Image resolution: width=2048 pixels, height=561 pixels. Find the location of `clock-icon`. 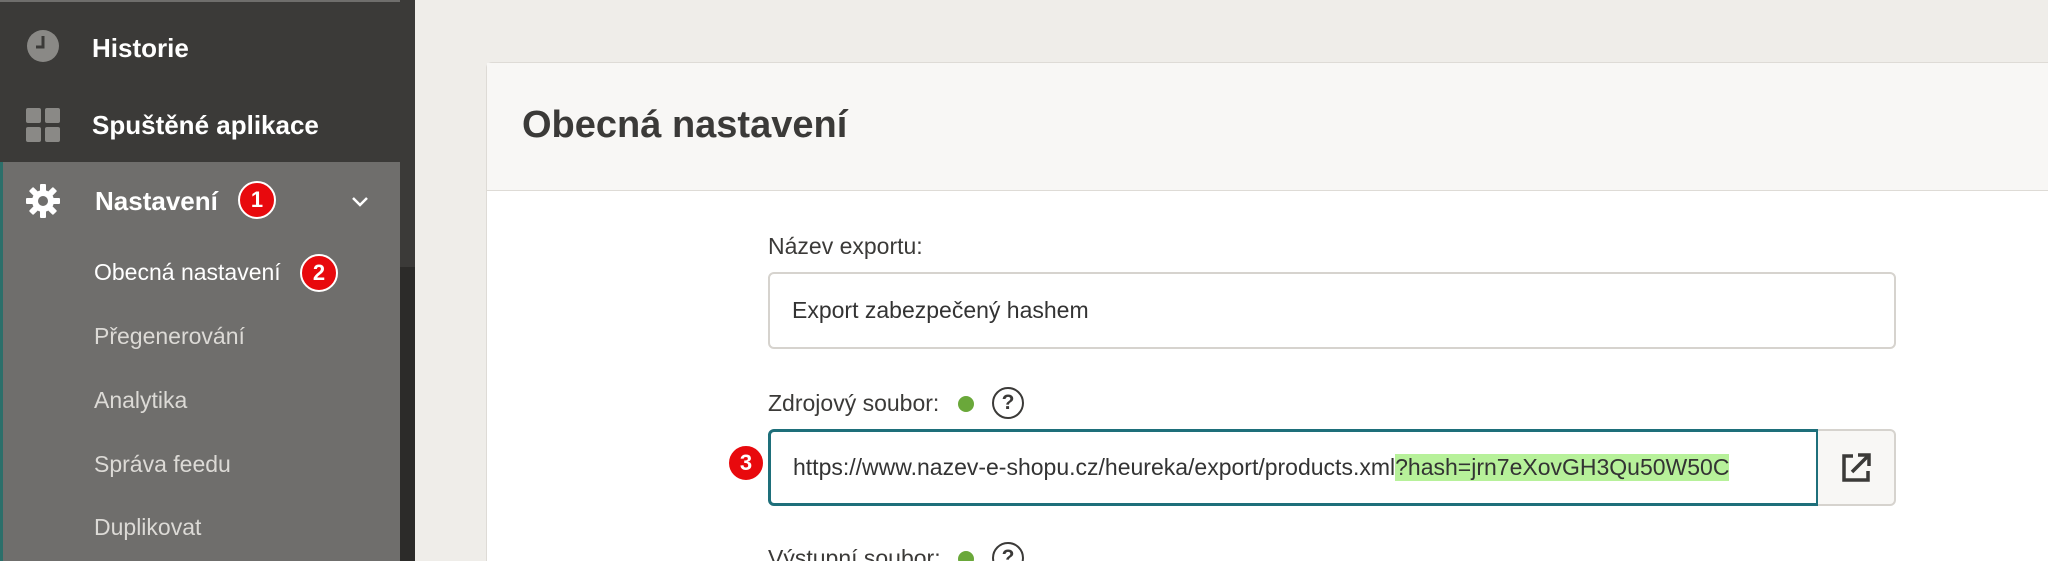

clock-icon is located at coordinates (43, 46).